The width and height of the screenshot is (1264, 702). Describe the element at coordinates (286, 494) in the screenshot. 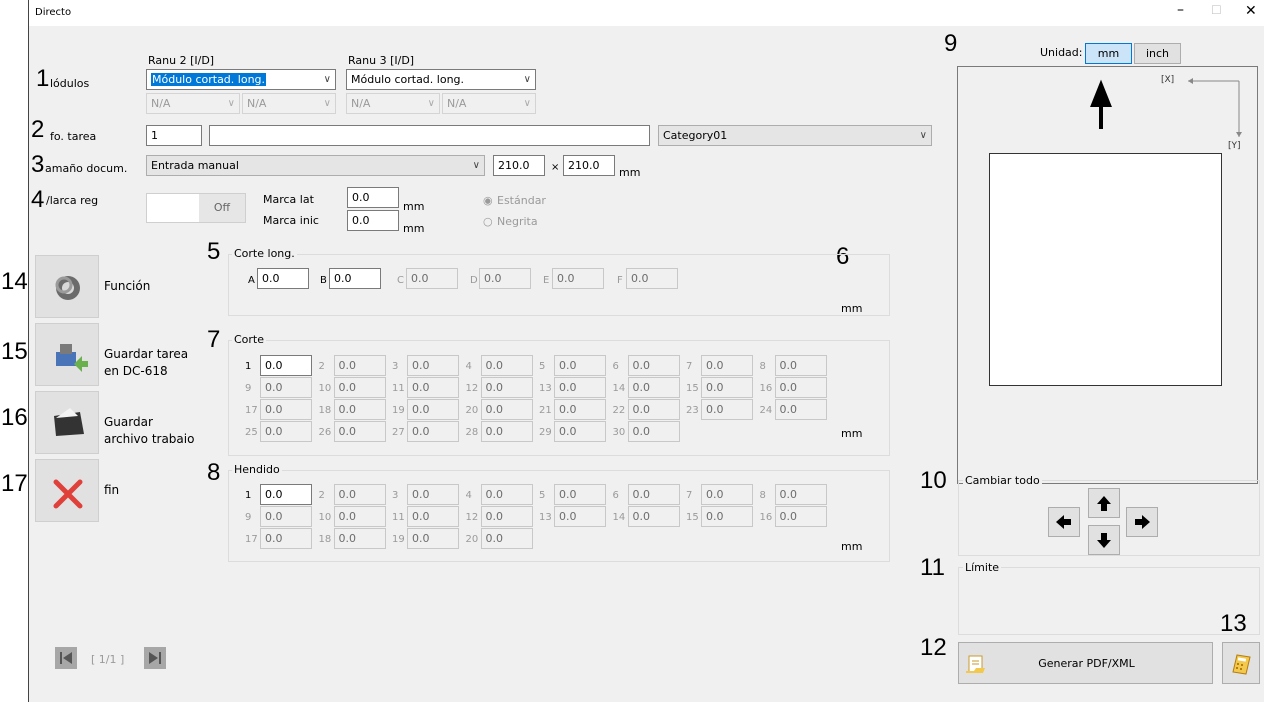

I see `crease-input-1: 0.0` at that location.